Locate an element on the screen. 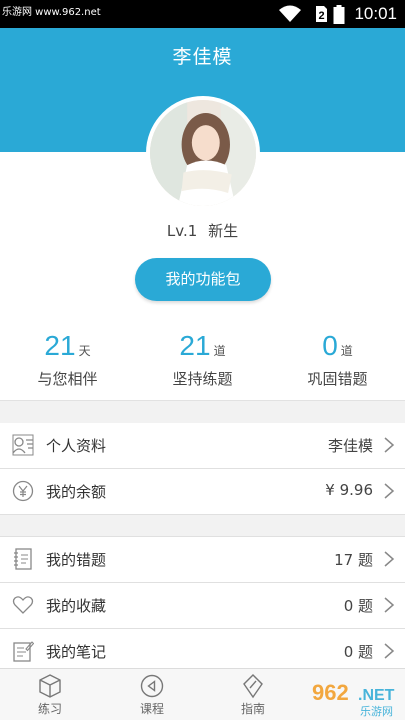 This screenshot has width=405, height=720. stat-days: 21 天 与您相伴 is located at coordinates (67, 359).